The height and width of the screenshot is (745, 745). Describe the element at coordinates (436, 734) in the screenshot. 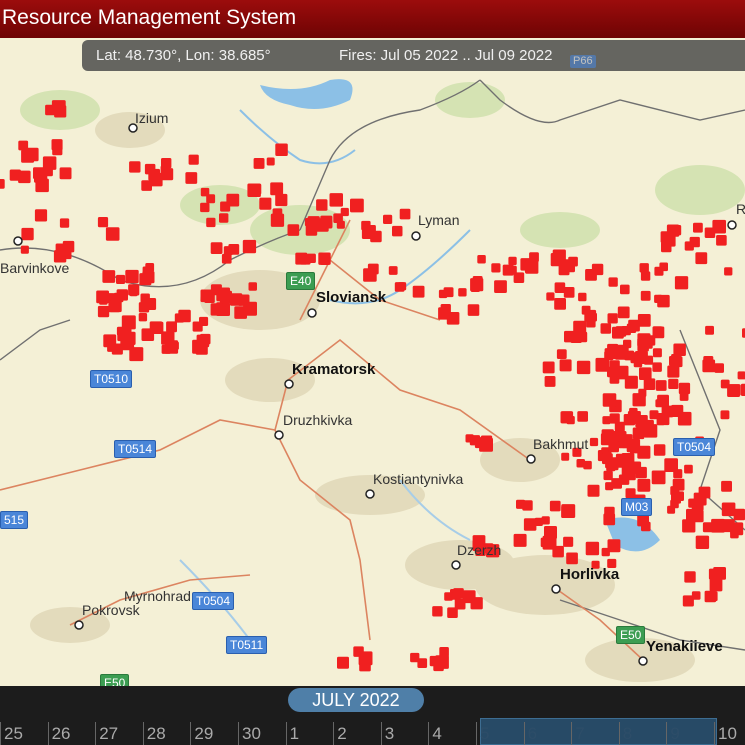

I see `timeline-day-4: 4` at that location.